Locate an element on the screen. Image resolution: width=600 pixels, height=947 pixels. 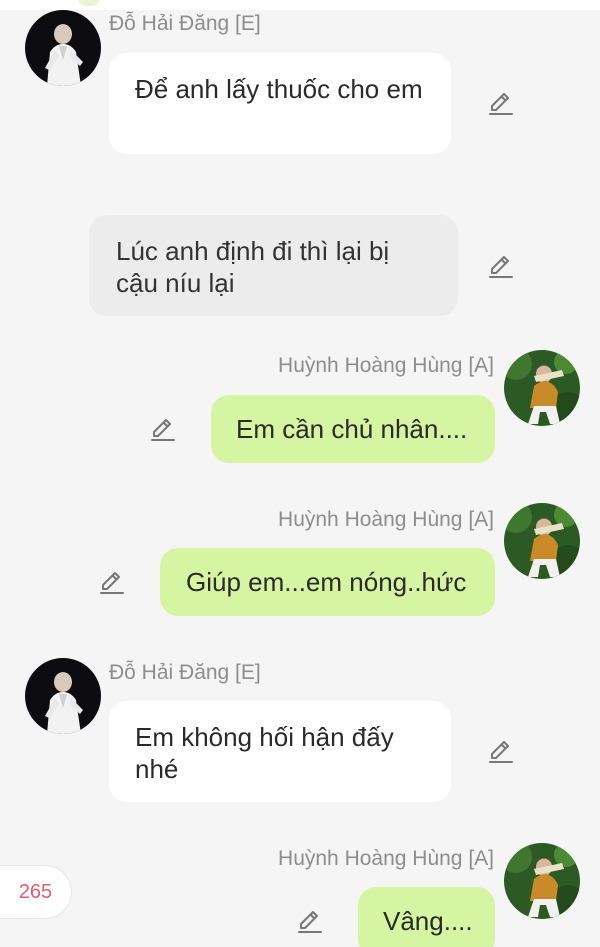
message-count-badge: 265 is located at coordinates (36, 892).